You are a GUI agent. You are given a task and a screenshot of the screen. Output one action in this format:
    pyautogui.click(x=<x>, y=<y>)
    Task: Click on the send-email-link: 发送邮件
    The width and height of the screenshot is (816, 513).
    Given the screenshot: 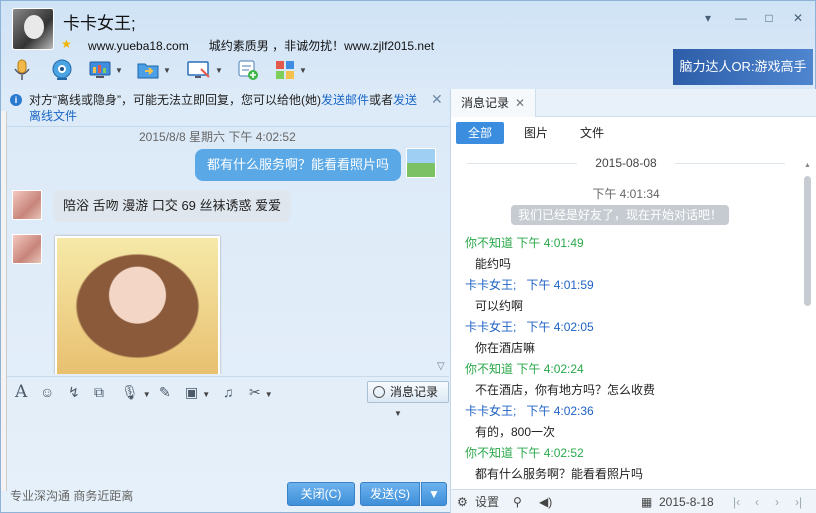 What is the action you would take?
    pyautogui.click(x=345, y=100)
    